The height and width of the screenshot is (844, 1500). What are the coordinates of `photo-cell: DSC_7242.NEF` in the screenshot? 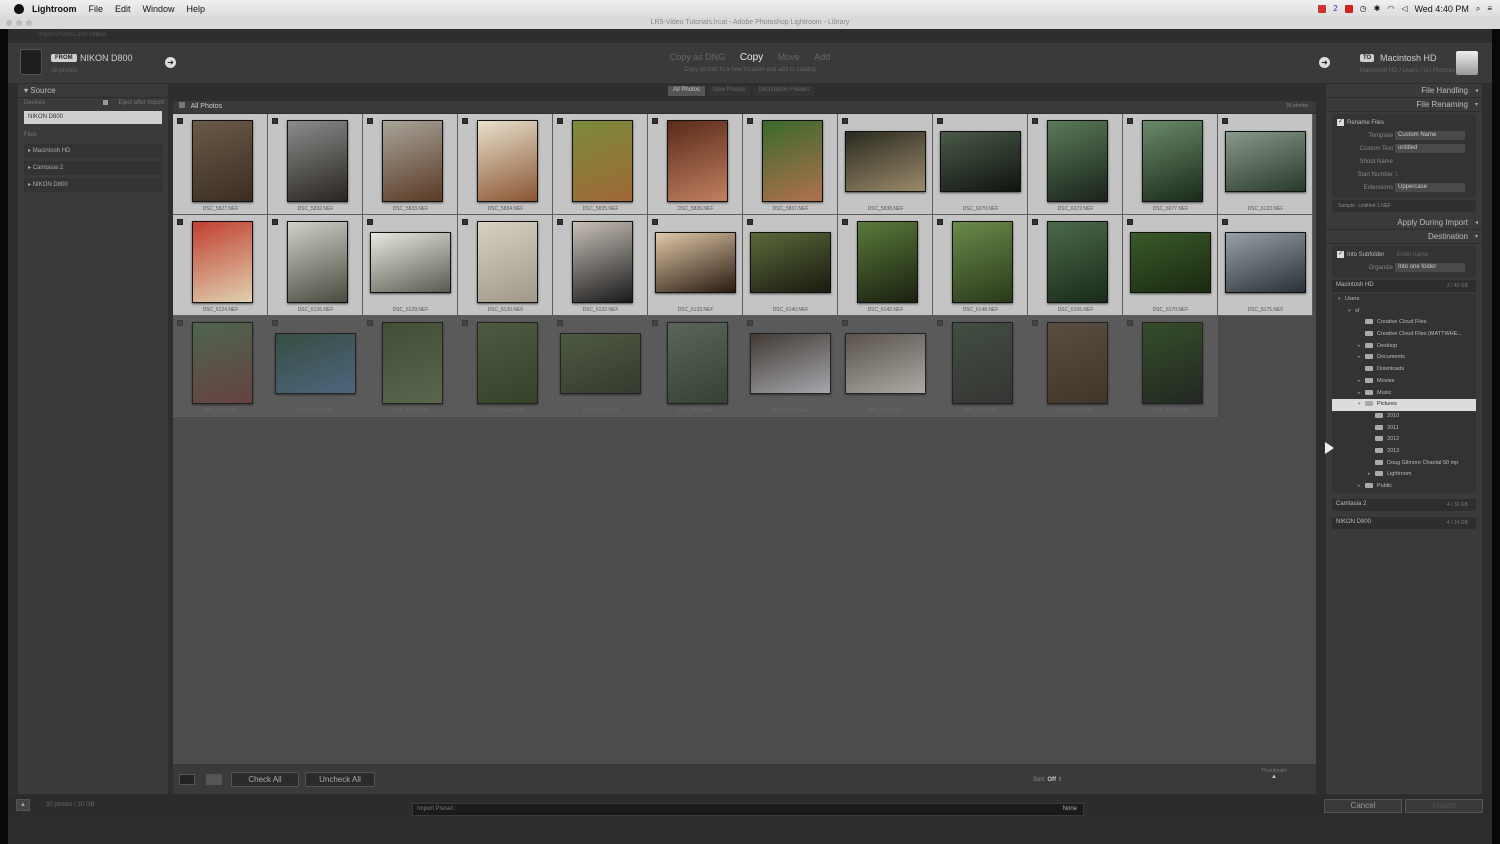 It's located at (1170, 366).